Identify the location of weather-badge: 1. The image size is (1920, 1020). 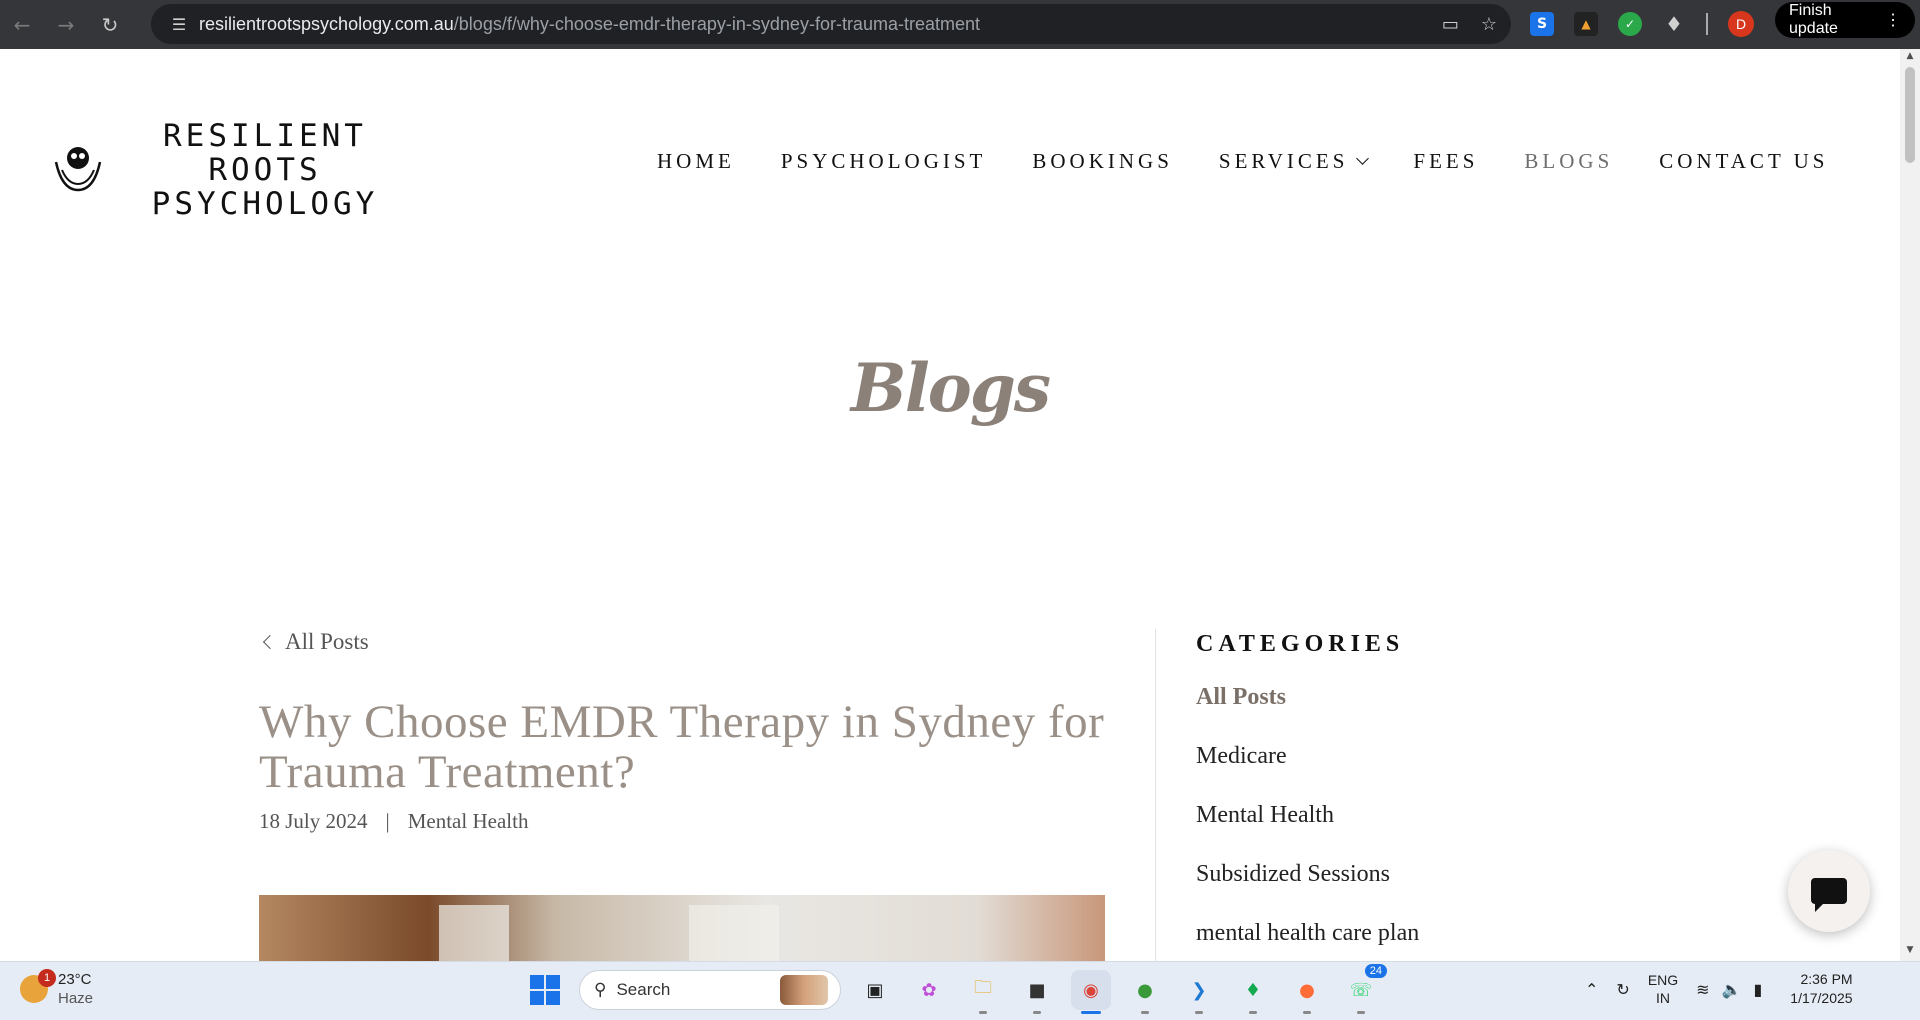
(47, 978).